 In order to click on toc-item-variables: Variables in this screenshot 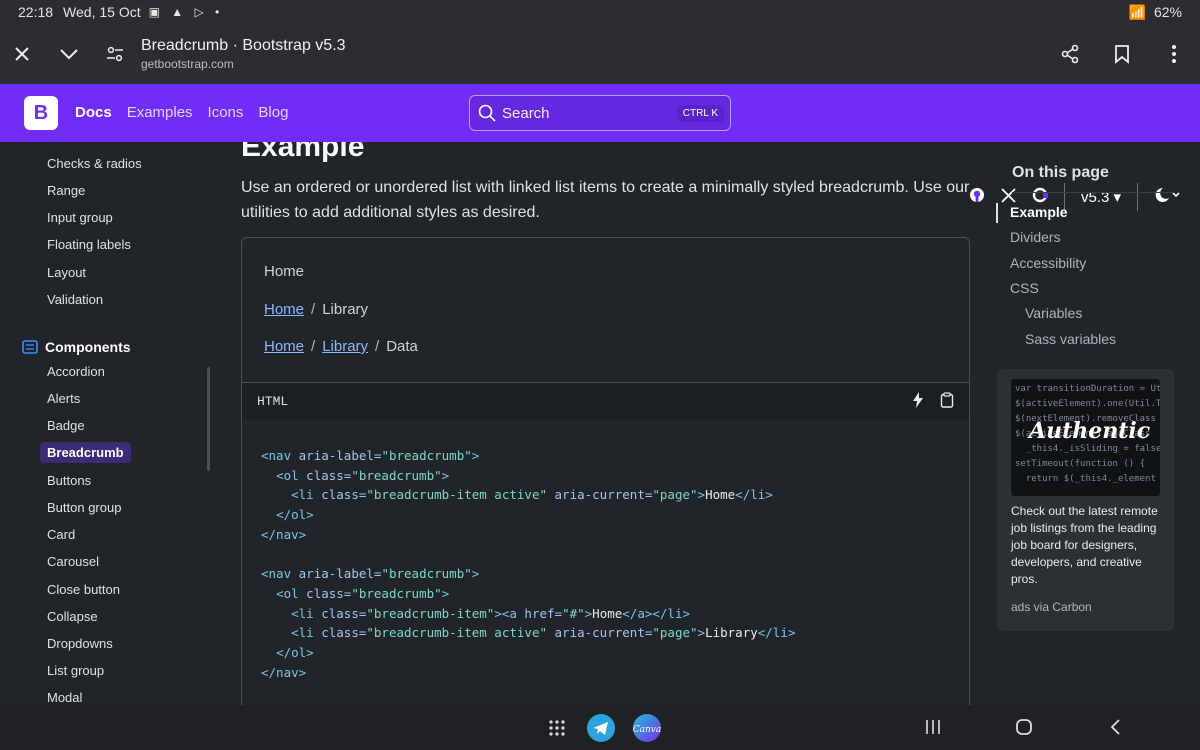, I will do `click(1053, 313)`.